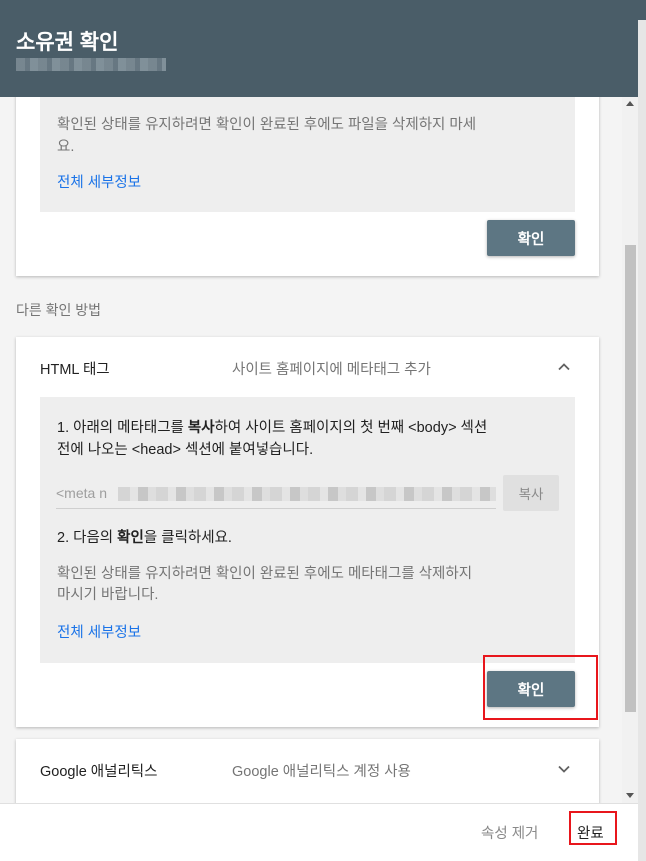 Image resolution: width=646 pixels, height=861 pixels. What do you see at coordinates (99, 631) in the screenshot?
I see `html-tag-details-link: 전체 세부정보` at bounding box center [99, 631].